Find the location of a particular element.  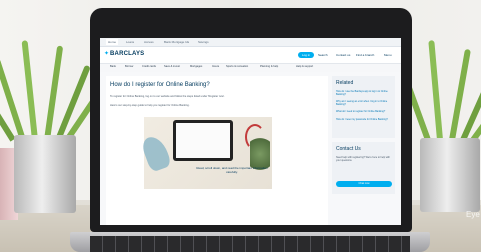

menu-link: Menu is located at coordinates (388, 55).